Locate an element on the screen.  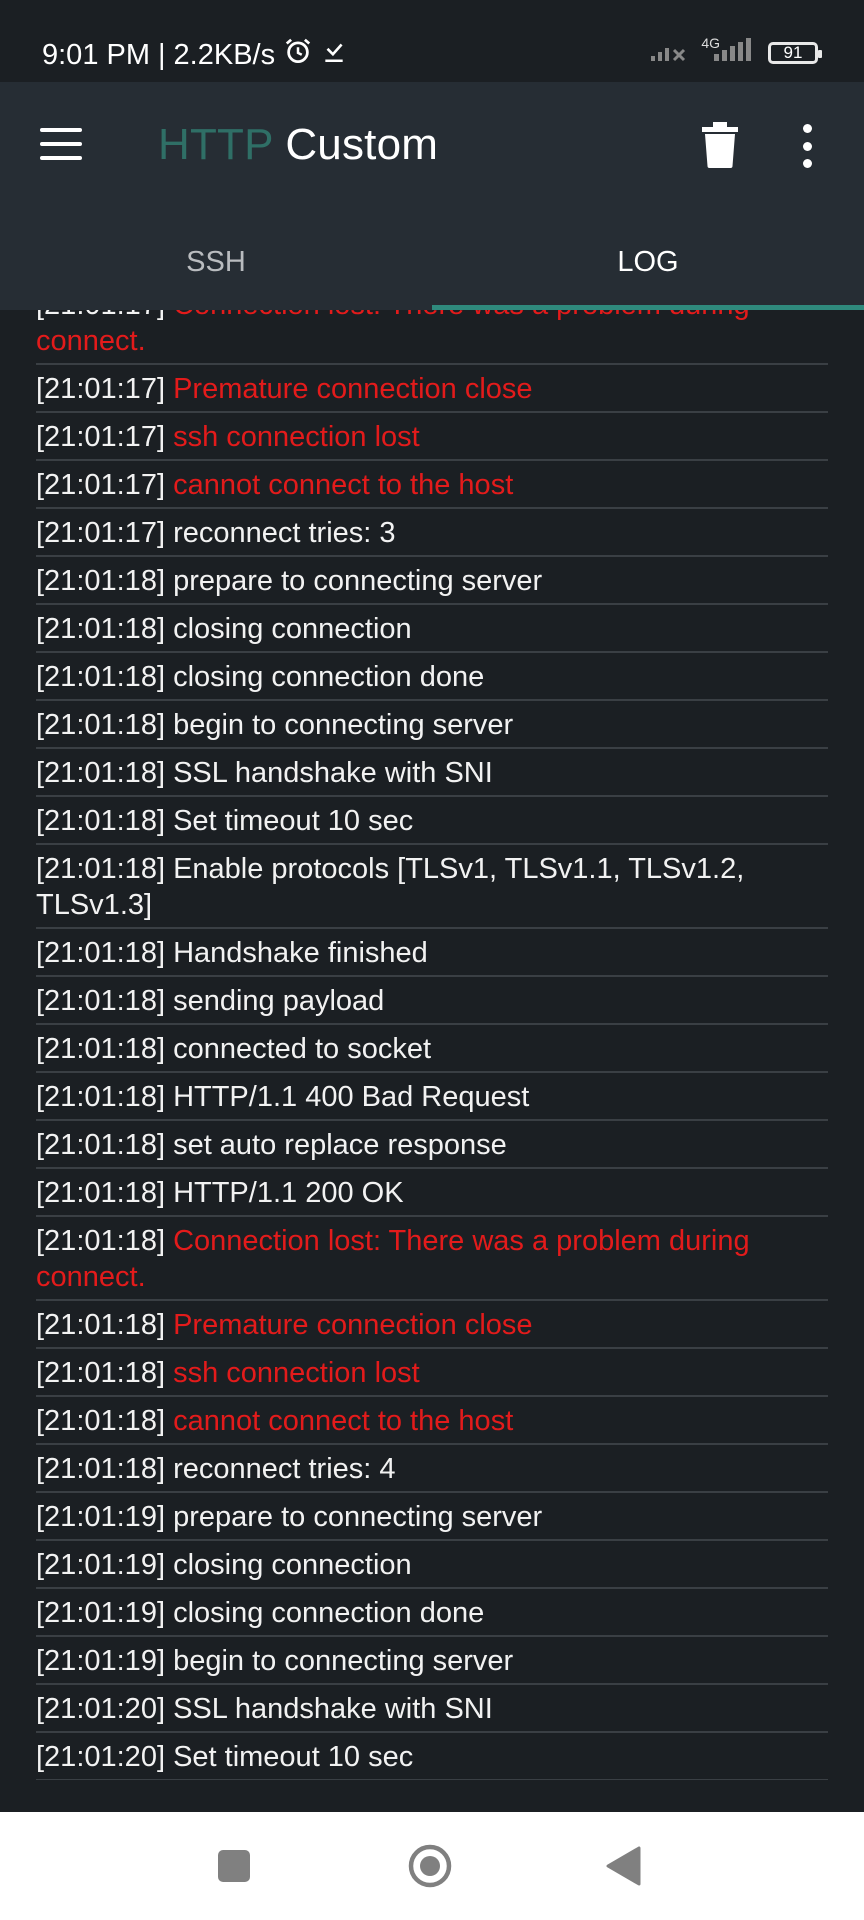
log-entry: [21:01:17] Premature connection close is located at coordinates (432, 389).